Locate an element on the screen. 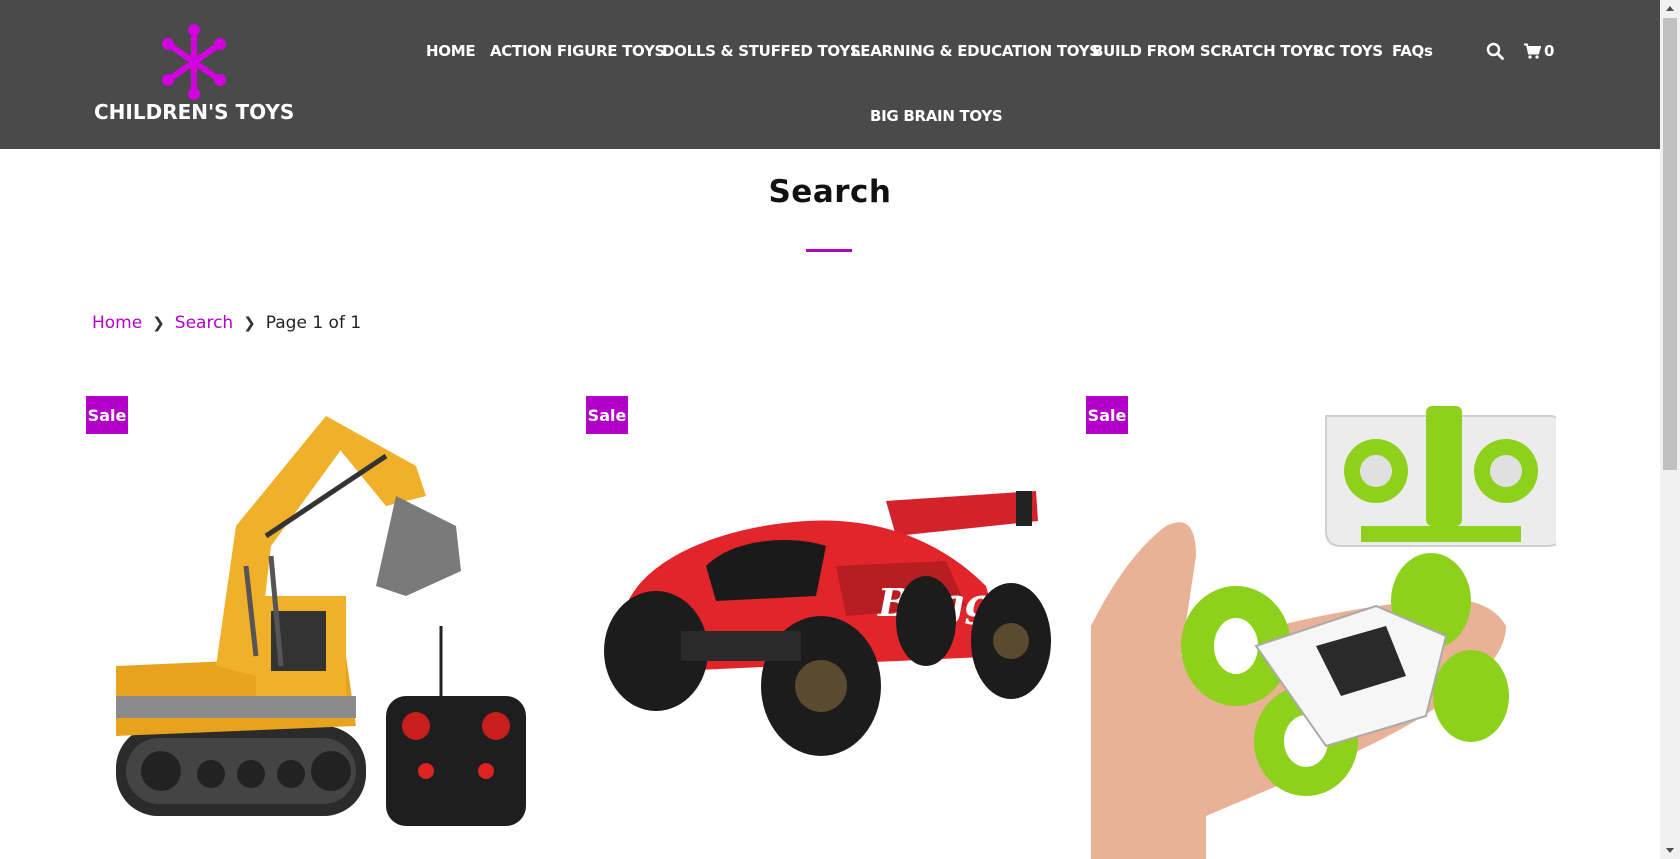 The image size is (1680, 859). scroll-down-arrow-icon is located at coordinates (1670, 850).